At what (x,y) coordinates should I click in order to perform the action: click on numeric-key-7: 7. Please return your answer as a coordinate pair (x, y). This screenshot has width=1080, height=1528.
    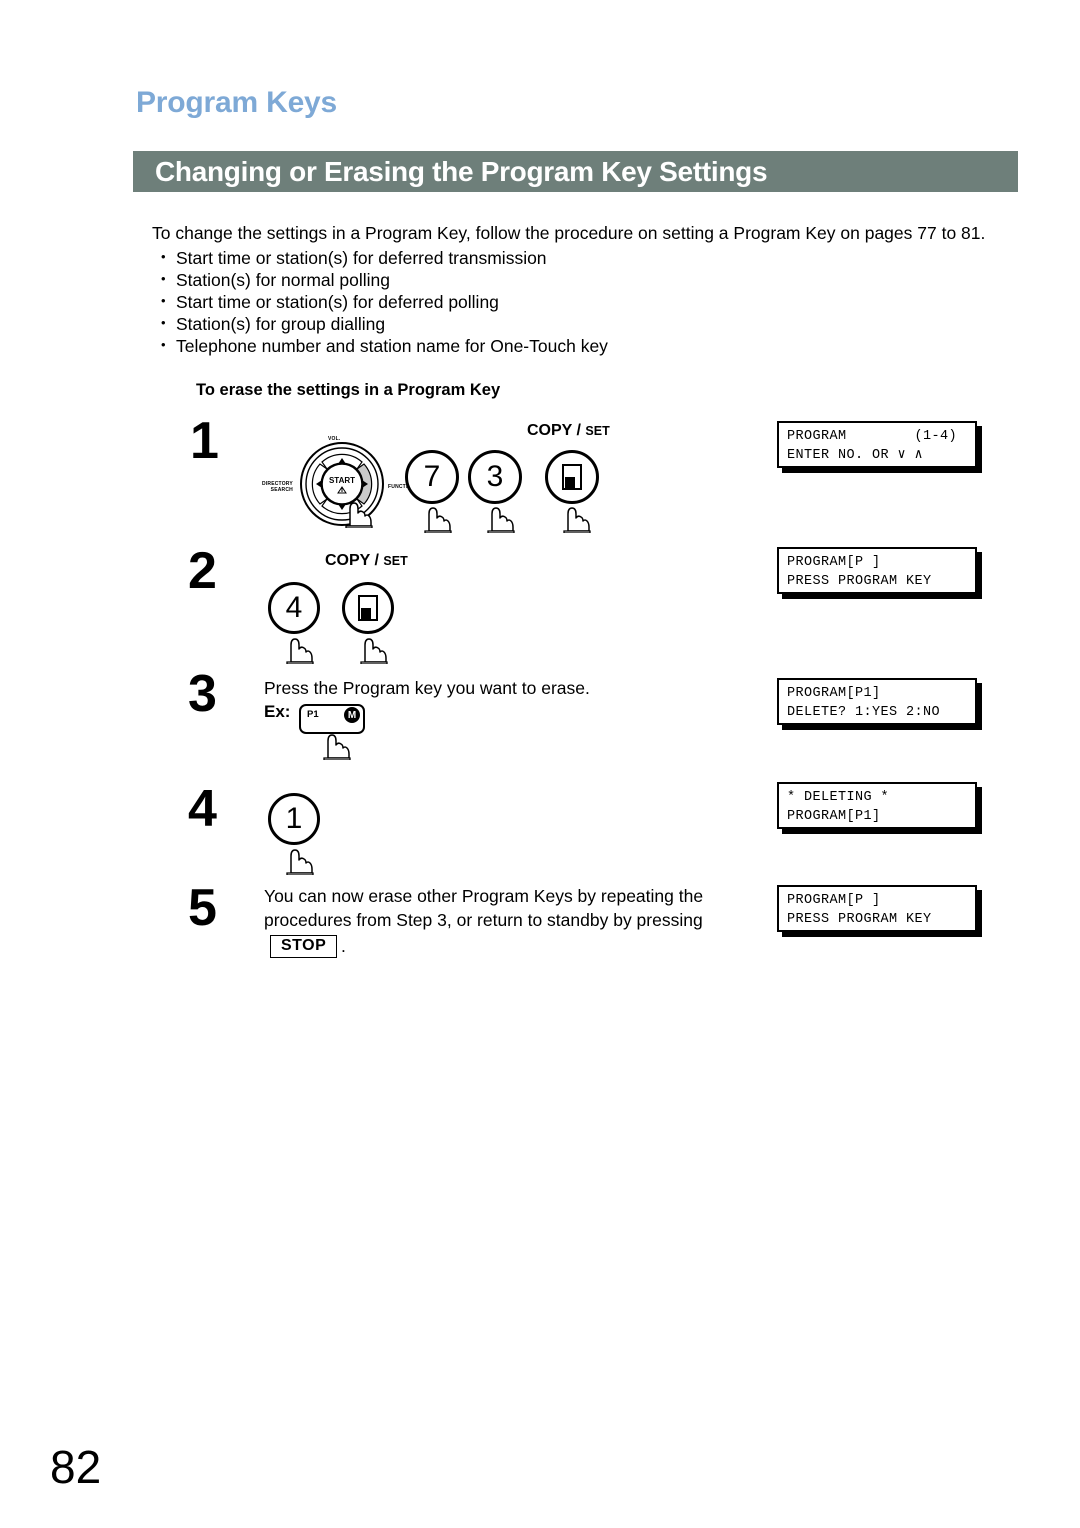
    Looking at the image, I should click on (432, 477).